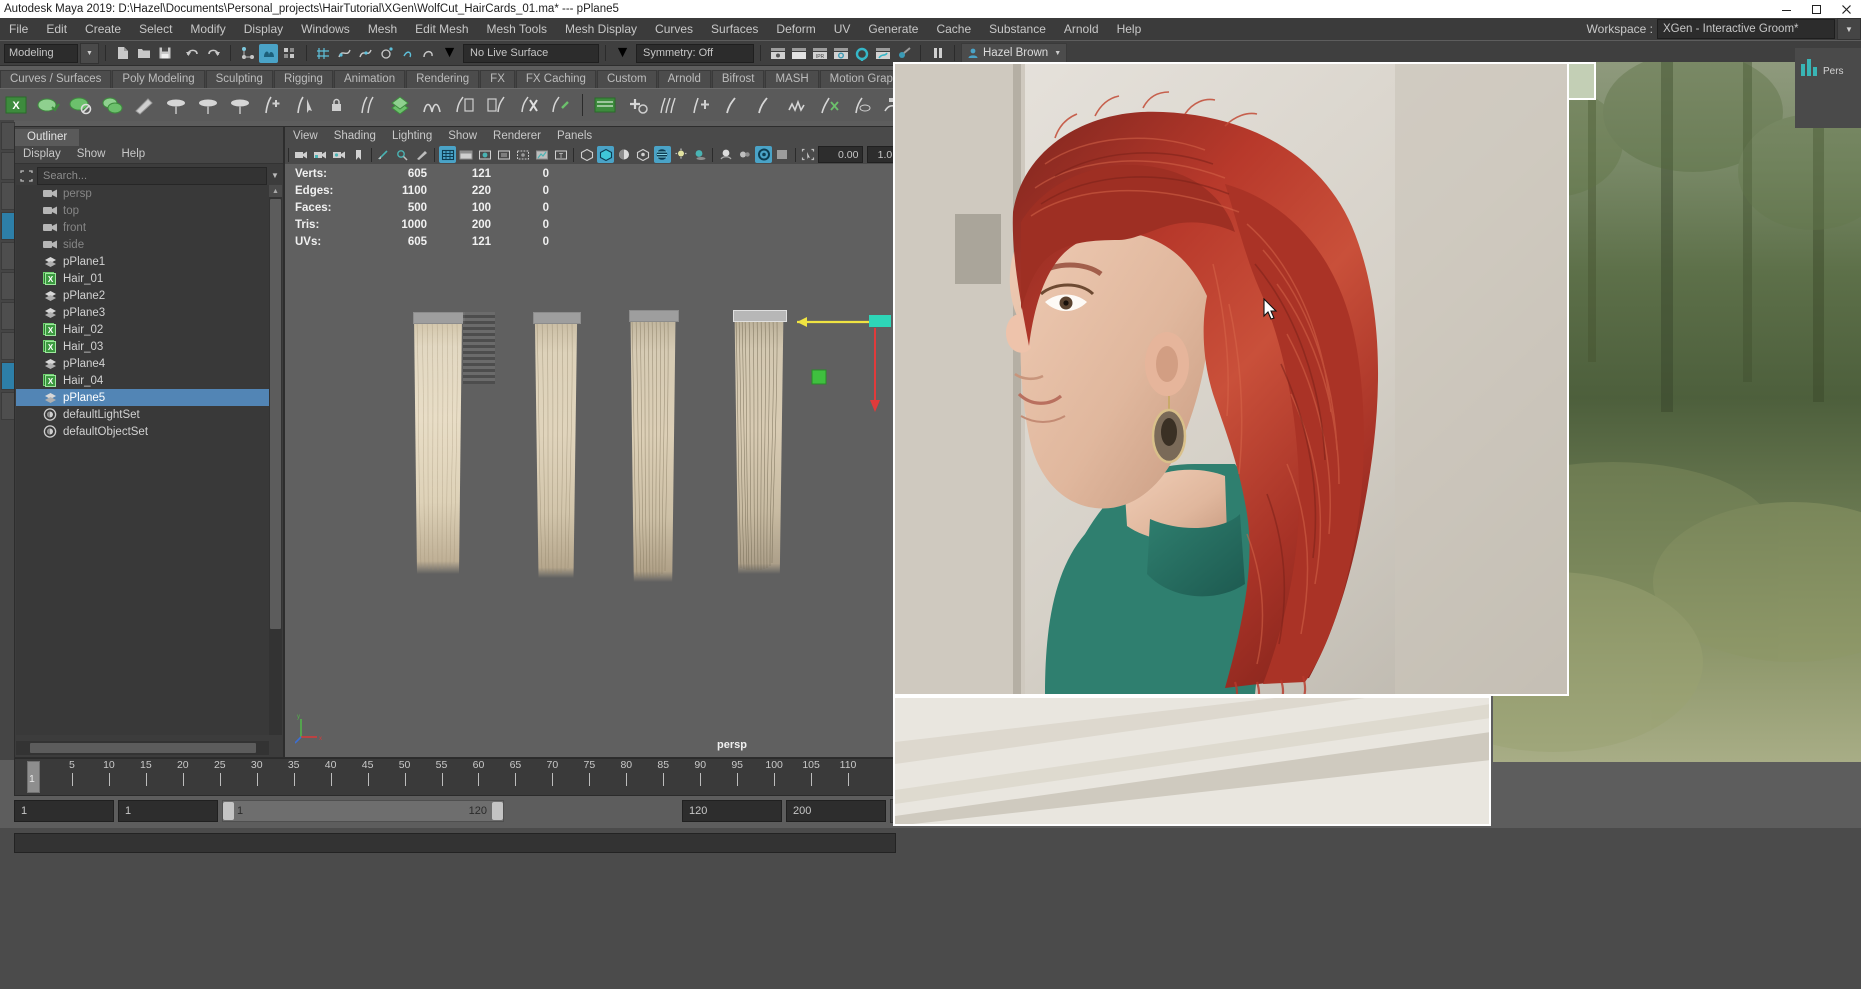 The width and height of the screenshot is (1861, 989). What do you see at coordinates (239, 79) in the screenshot?
I see `shelf-tab-sculpting: Sculpting` at bounding box center [239, 79].